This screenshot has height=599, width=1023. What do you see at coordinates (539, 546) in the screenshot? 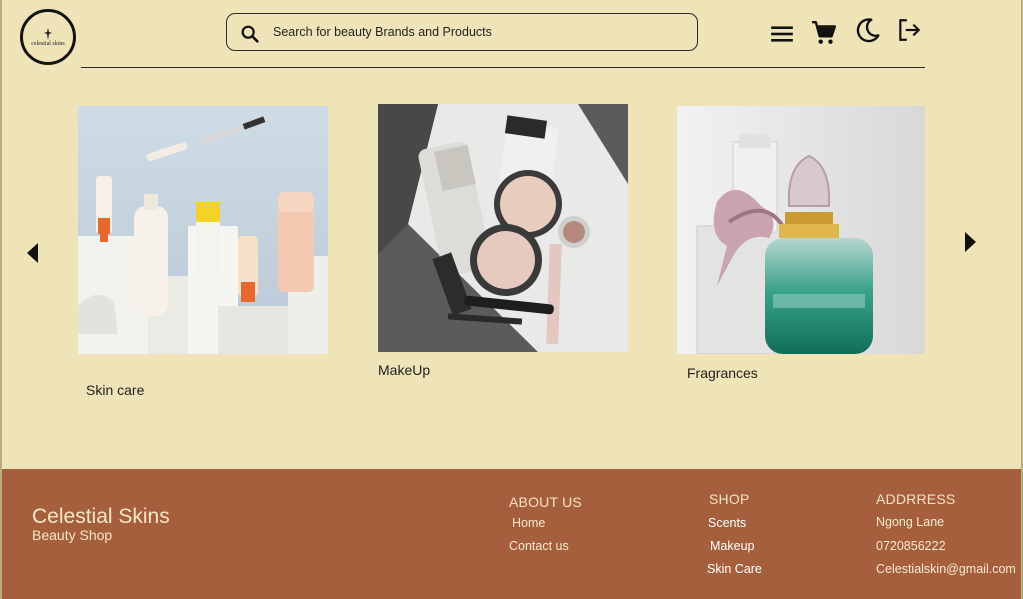
I see `footer-link-contact: Contact us` at bounding box center [539, 546].